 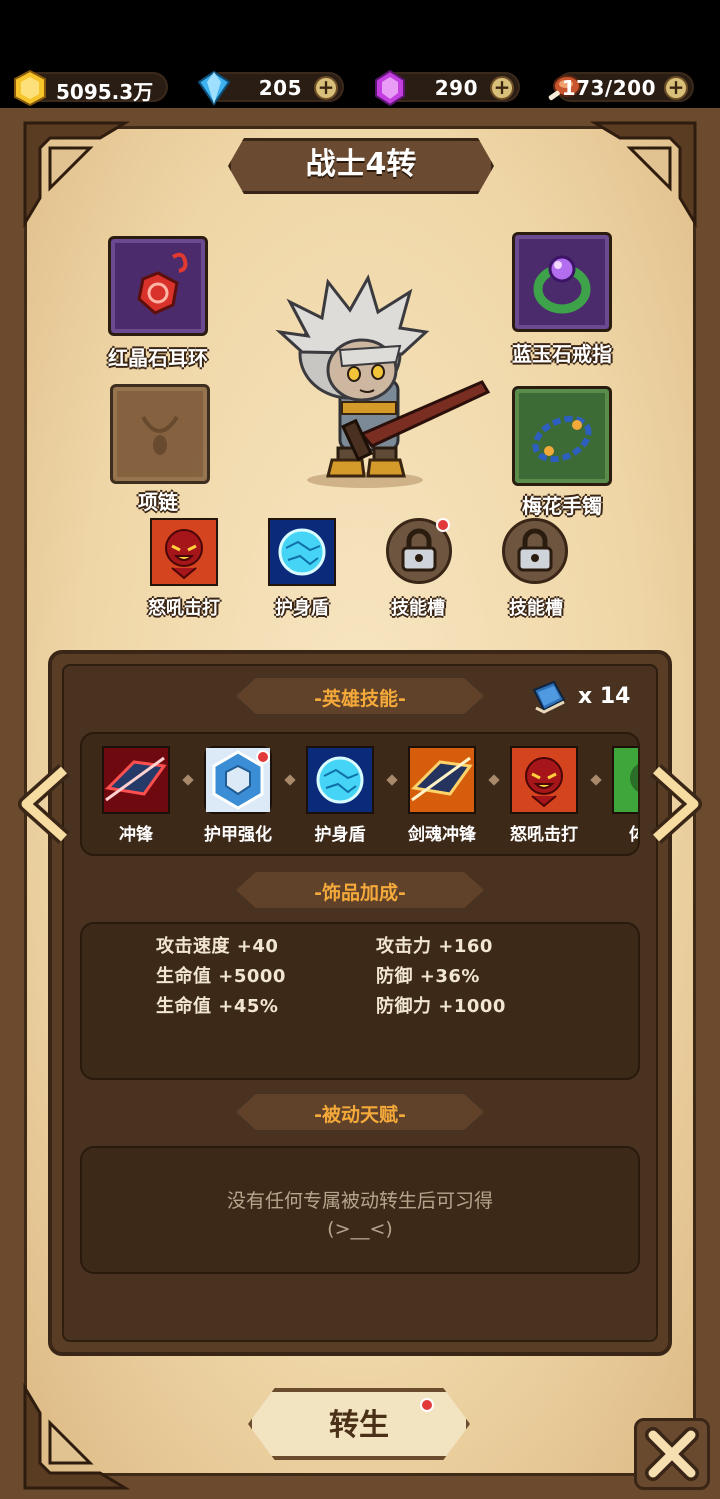 What do you see at coordinates (562, 506) in the screenshot?
I see `equip-label-bracelet: 梅花手镯` at bounding box center [562, 506].